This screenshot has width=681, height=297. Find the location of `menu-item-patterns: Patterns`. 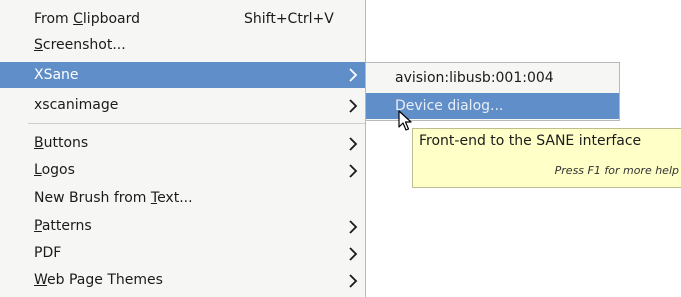

menu-item-patterns: Patterns is located at coordinates (182, 226).